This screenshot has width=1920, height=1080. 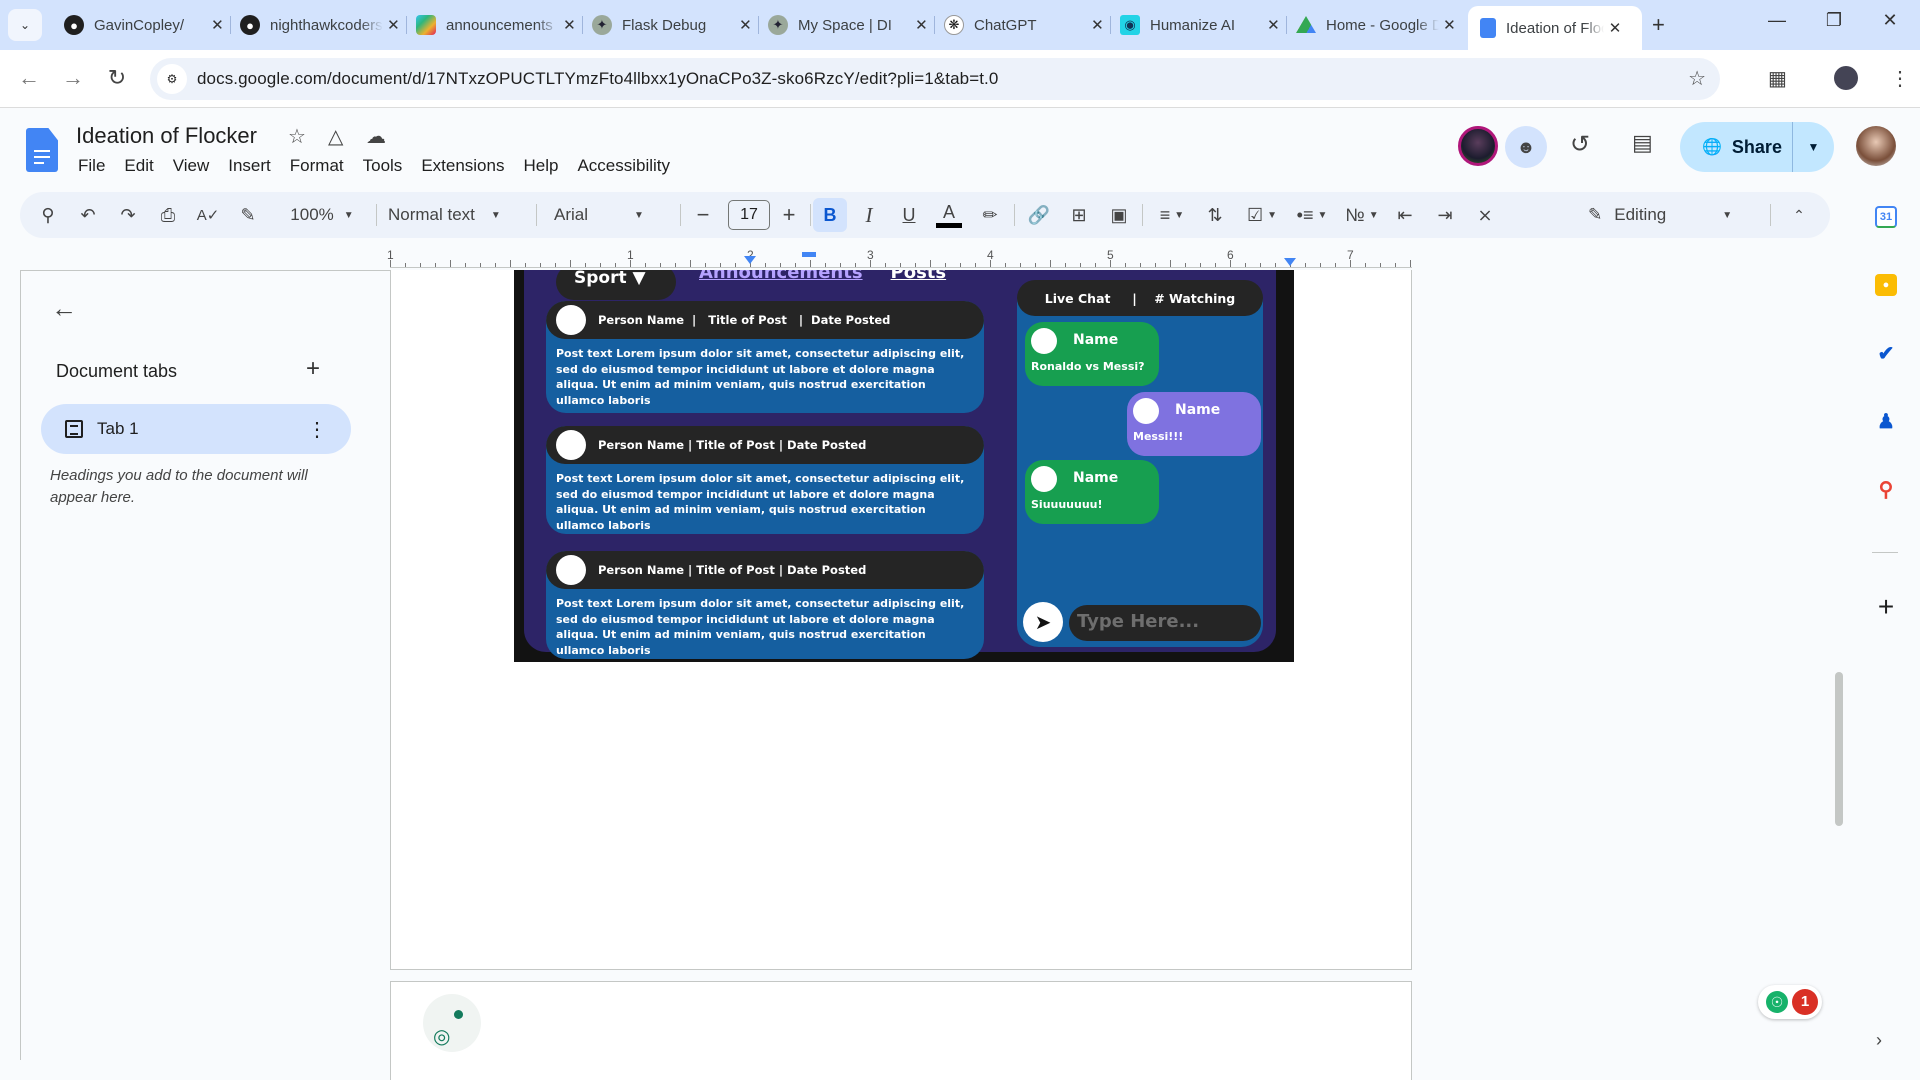 What do you see at coordinates (1485, 215) in the screenshot?
I see `clear-formatting-icon: ⨯` at bounding box center [1485, 215].